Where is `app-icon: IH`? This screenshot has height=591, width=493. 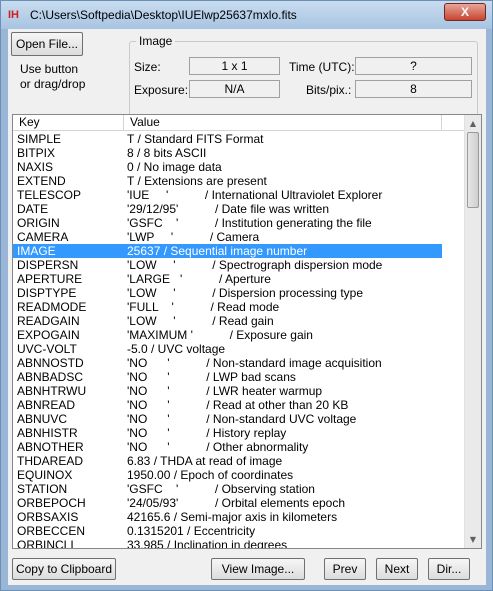
app-icon: IH is located at coordinates (13, 15).